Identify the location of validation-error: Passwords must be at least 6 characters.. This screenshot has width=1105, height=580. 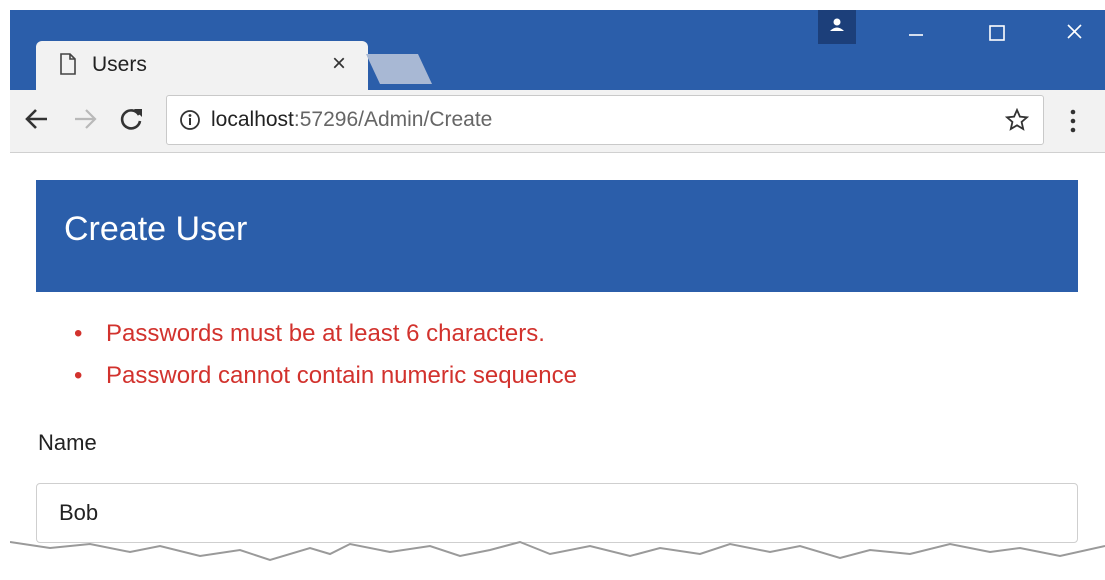
(323, 334).